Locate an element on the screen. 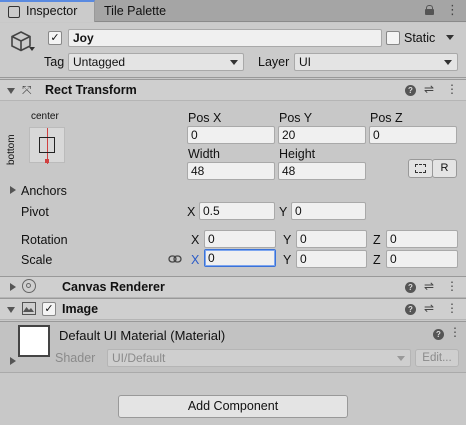  material-foldout-icon is located at coordinates (13, 361).